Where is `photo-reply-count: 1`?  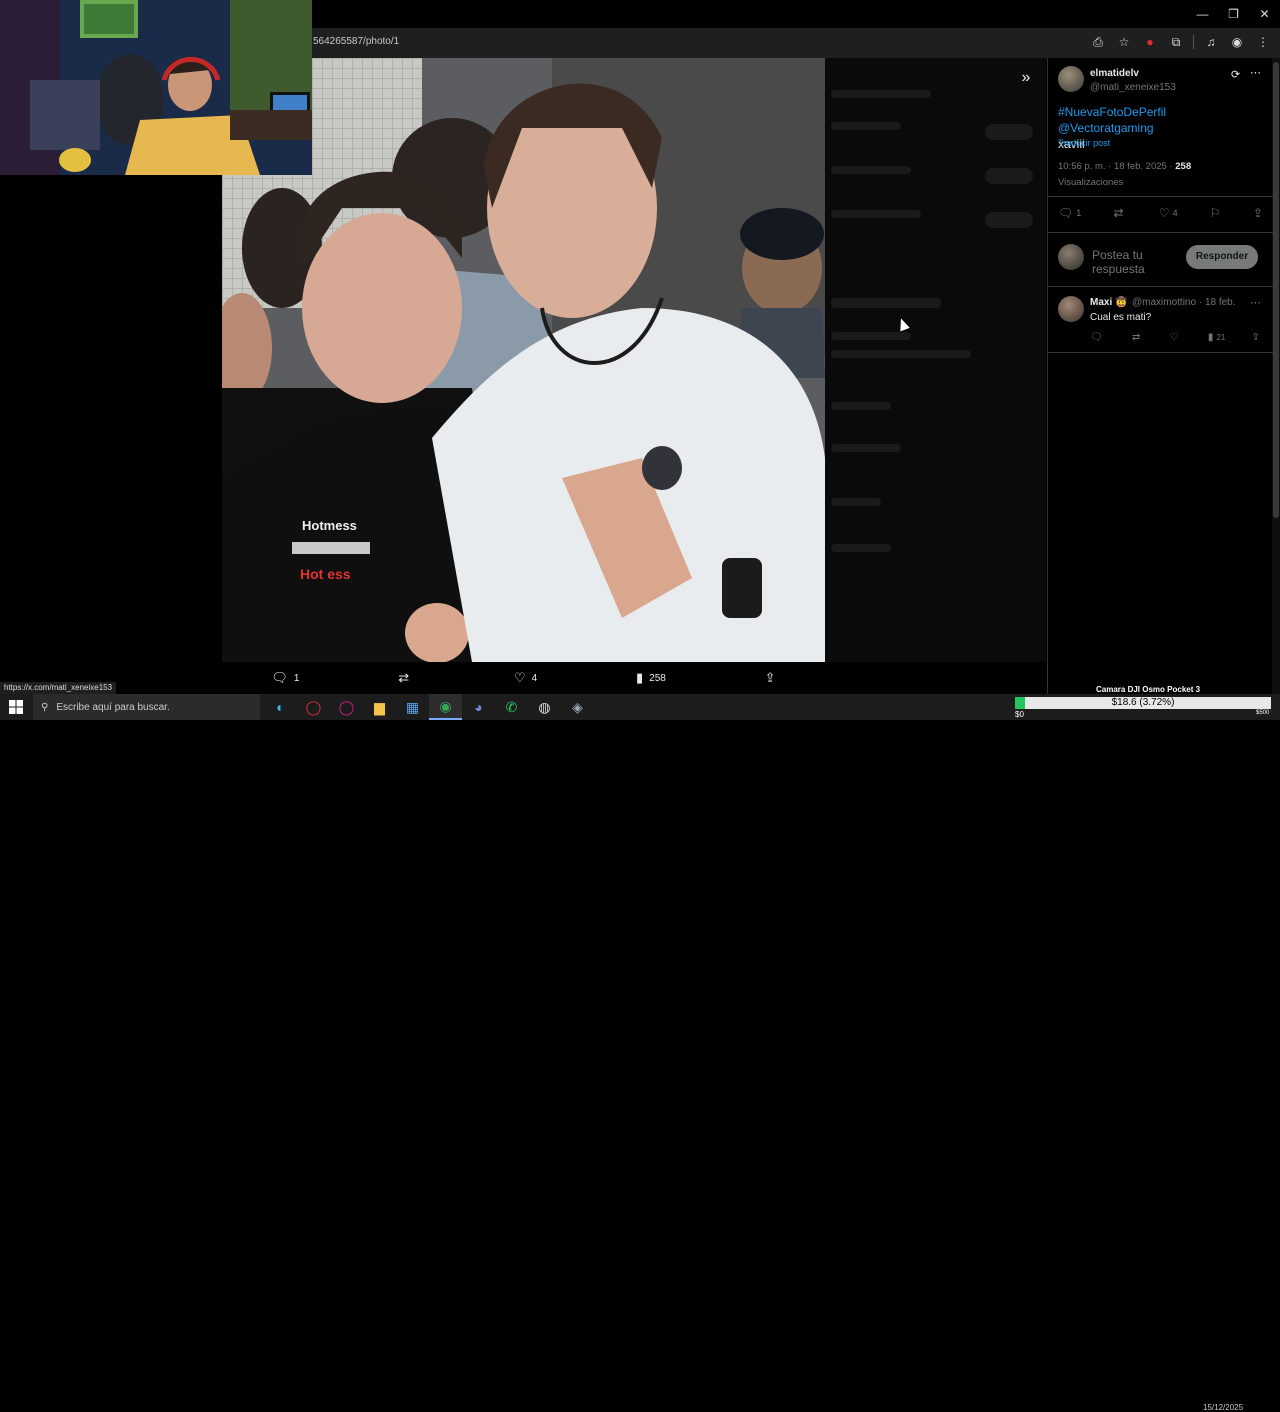
photo-reply-count: 1 is located at coordinates (296, 678).